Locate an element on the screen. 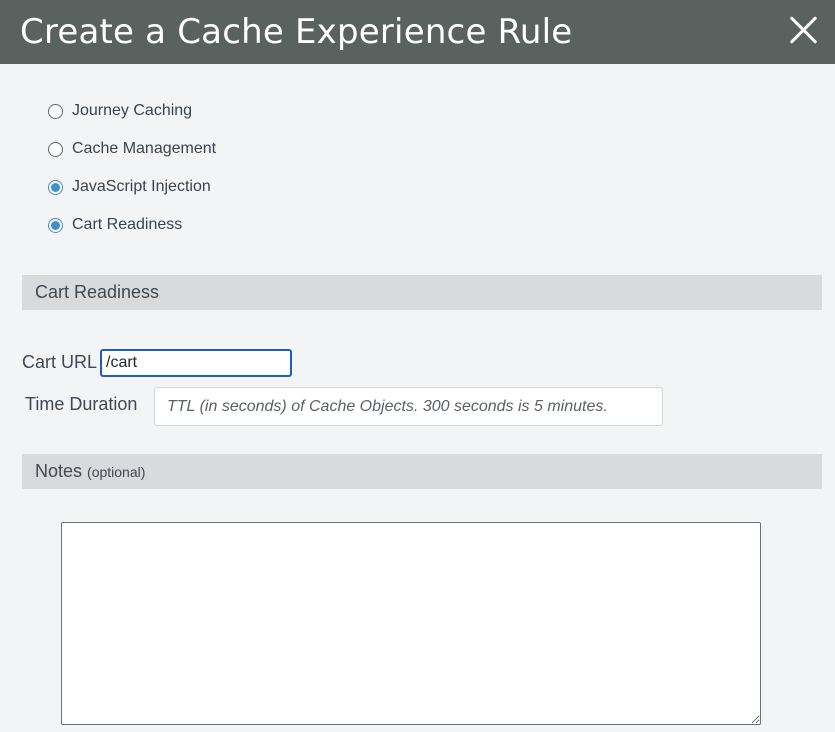 This screenshot has width=835, height=732. radio-label: Cart Readiness is located at coordinates (127, 224).